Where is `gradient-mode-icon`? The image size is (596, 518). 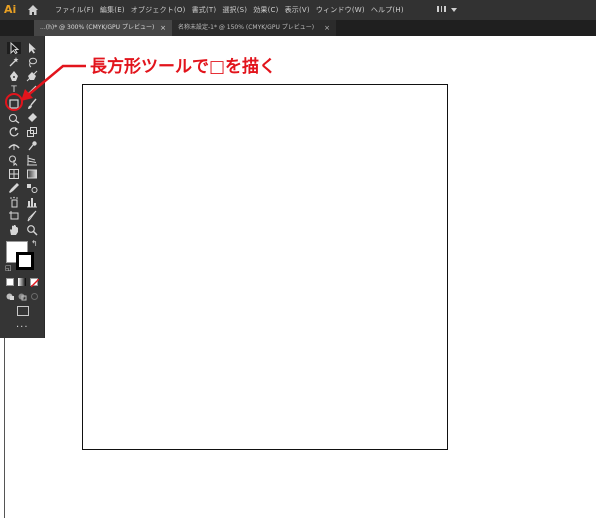 gradient-mode-icon is located at coordinates (22, 282).